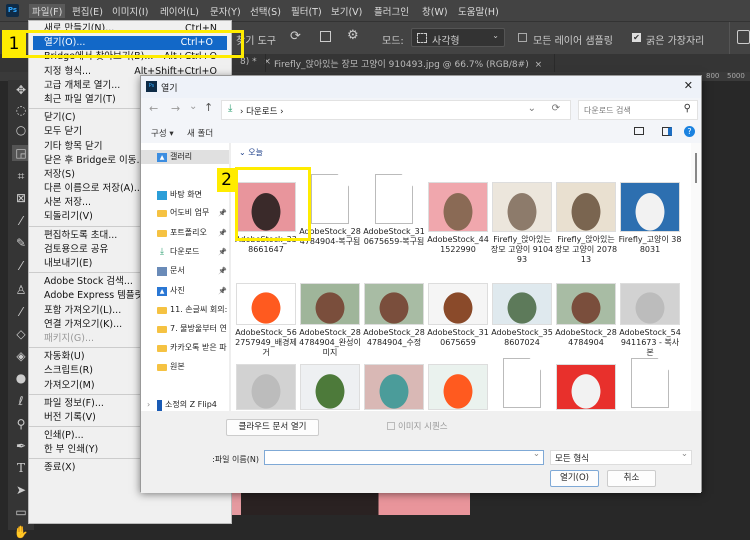 Image resolution: width=750 pixels, height=540 pixels. I want to click on menu-window: 창(W), so click(435, 11).